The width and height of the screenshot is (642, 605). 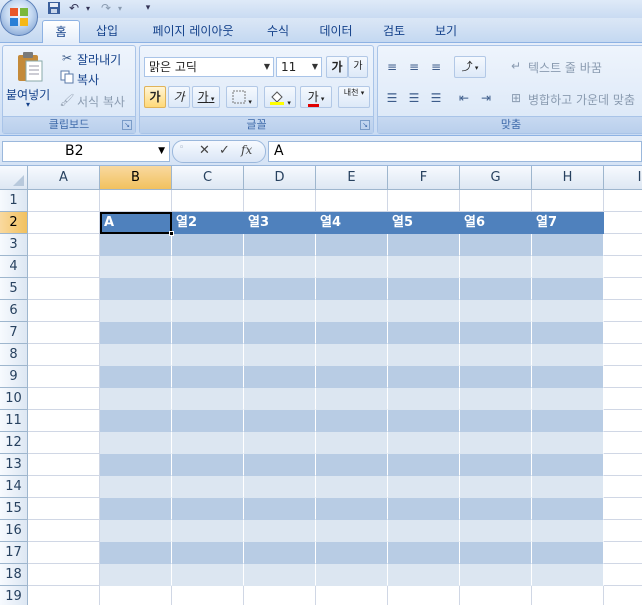 What do you see at coordinates (486, 98) in the screenshot?
I see `increase-indent-icon: ⇥` at bounding box center [486, 98].